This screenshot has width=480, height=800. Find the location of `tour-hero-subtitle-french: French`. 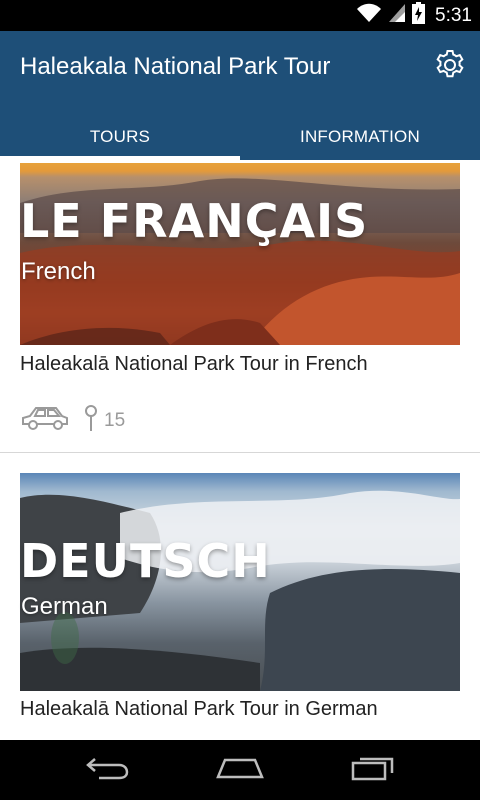

tour-hero-subtitle-french: French is located at coordinates (58, 271).